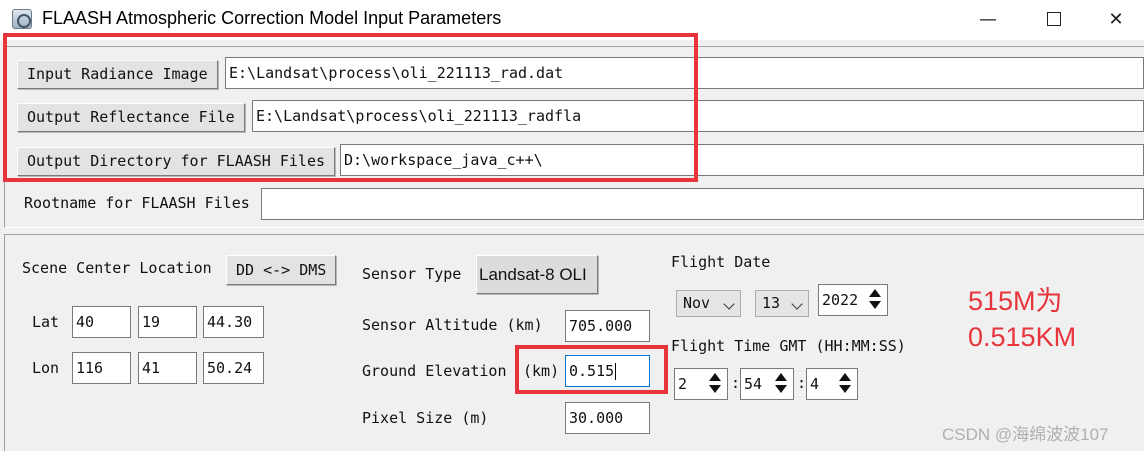  Describe the element at coordinates (753, 384) in the screenshot. I see `flight-minute-value: 54` at that location.